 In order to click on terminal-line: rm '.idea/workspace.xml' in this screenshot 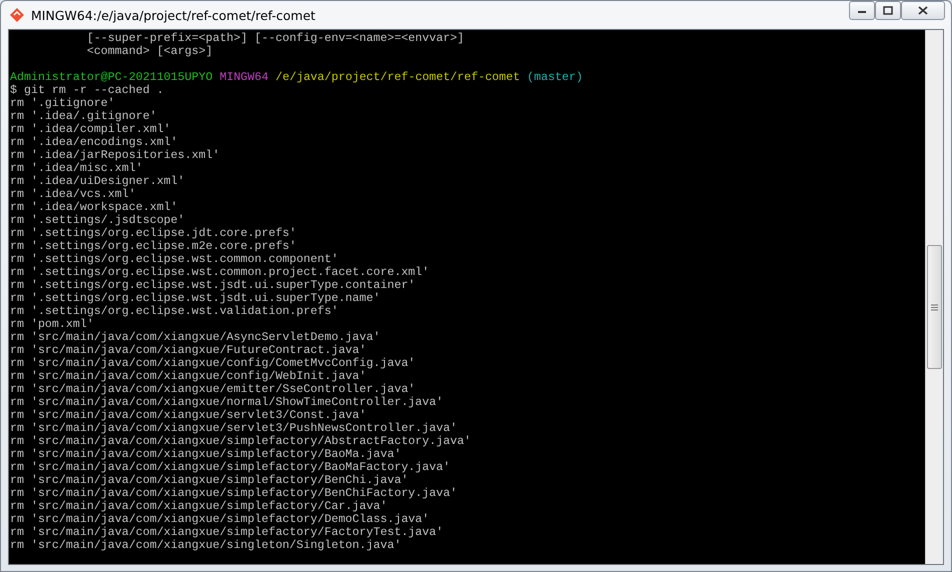, I will do `click(94, 207)`.